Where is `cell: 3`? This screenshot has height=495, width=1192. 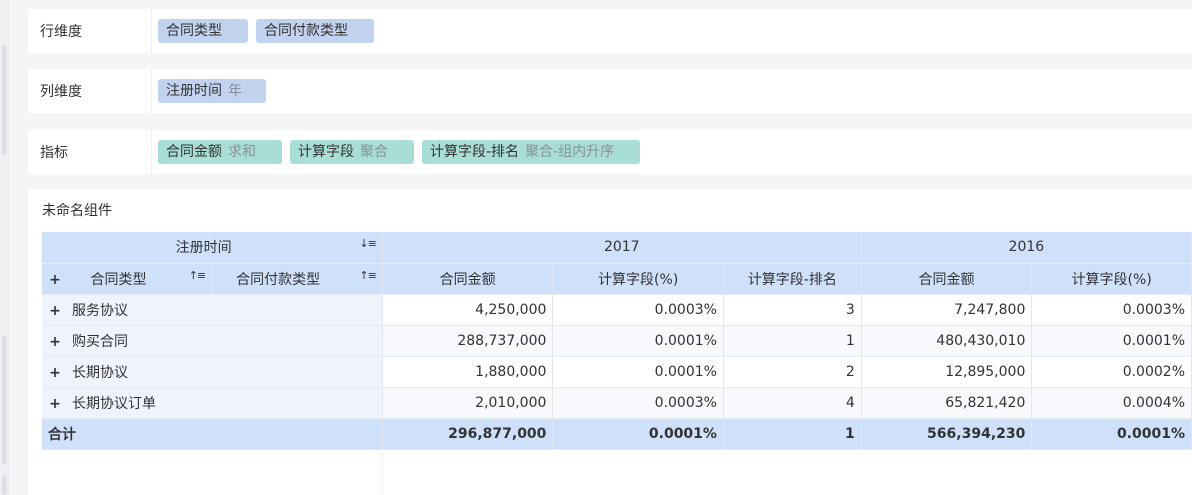
cell: 3 is located at coordinates (792, 310).